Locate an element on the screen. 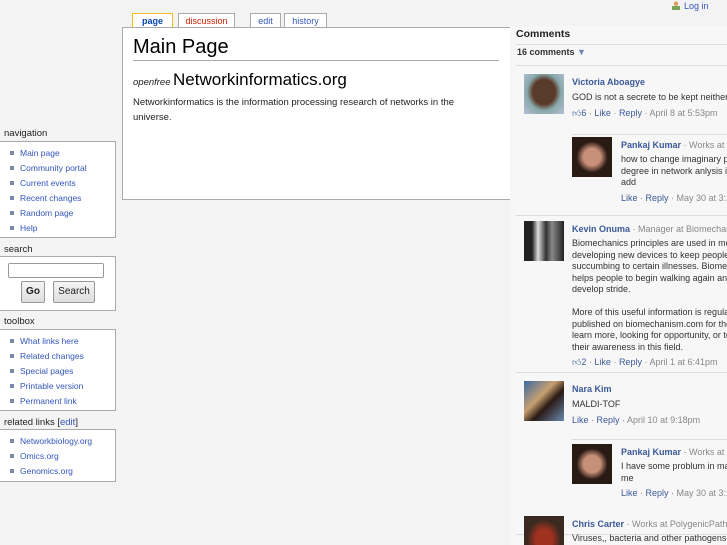 The image size is (727, 545). nav-recent-changes: Recent changes is located at coordinates (61, 198).